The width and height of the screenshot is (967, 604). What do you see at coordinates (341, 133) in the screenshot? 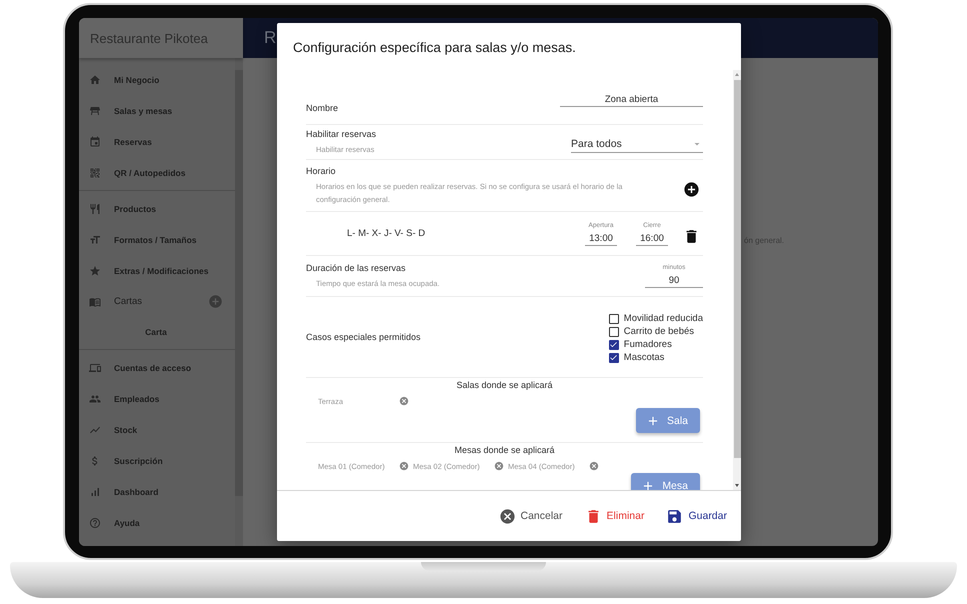
I see `field-label: Habilitar reservas` at bounding box center [341, 133].